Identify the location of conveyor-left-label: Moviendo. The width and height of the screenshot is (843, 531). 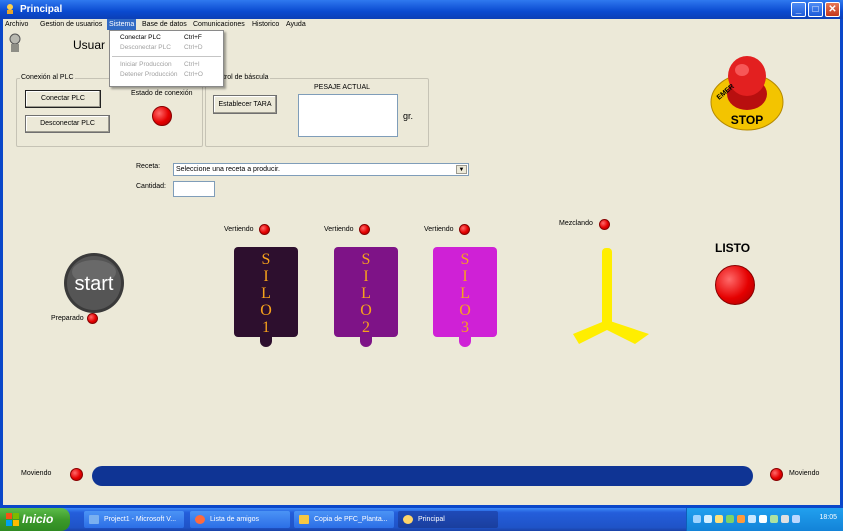
(36, 473).